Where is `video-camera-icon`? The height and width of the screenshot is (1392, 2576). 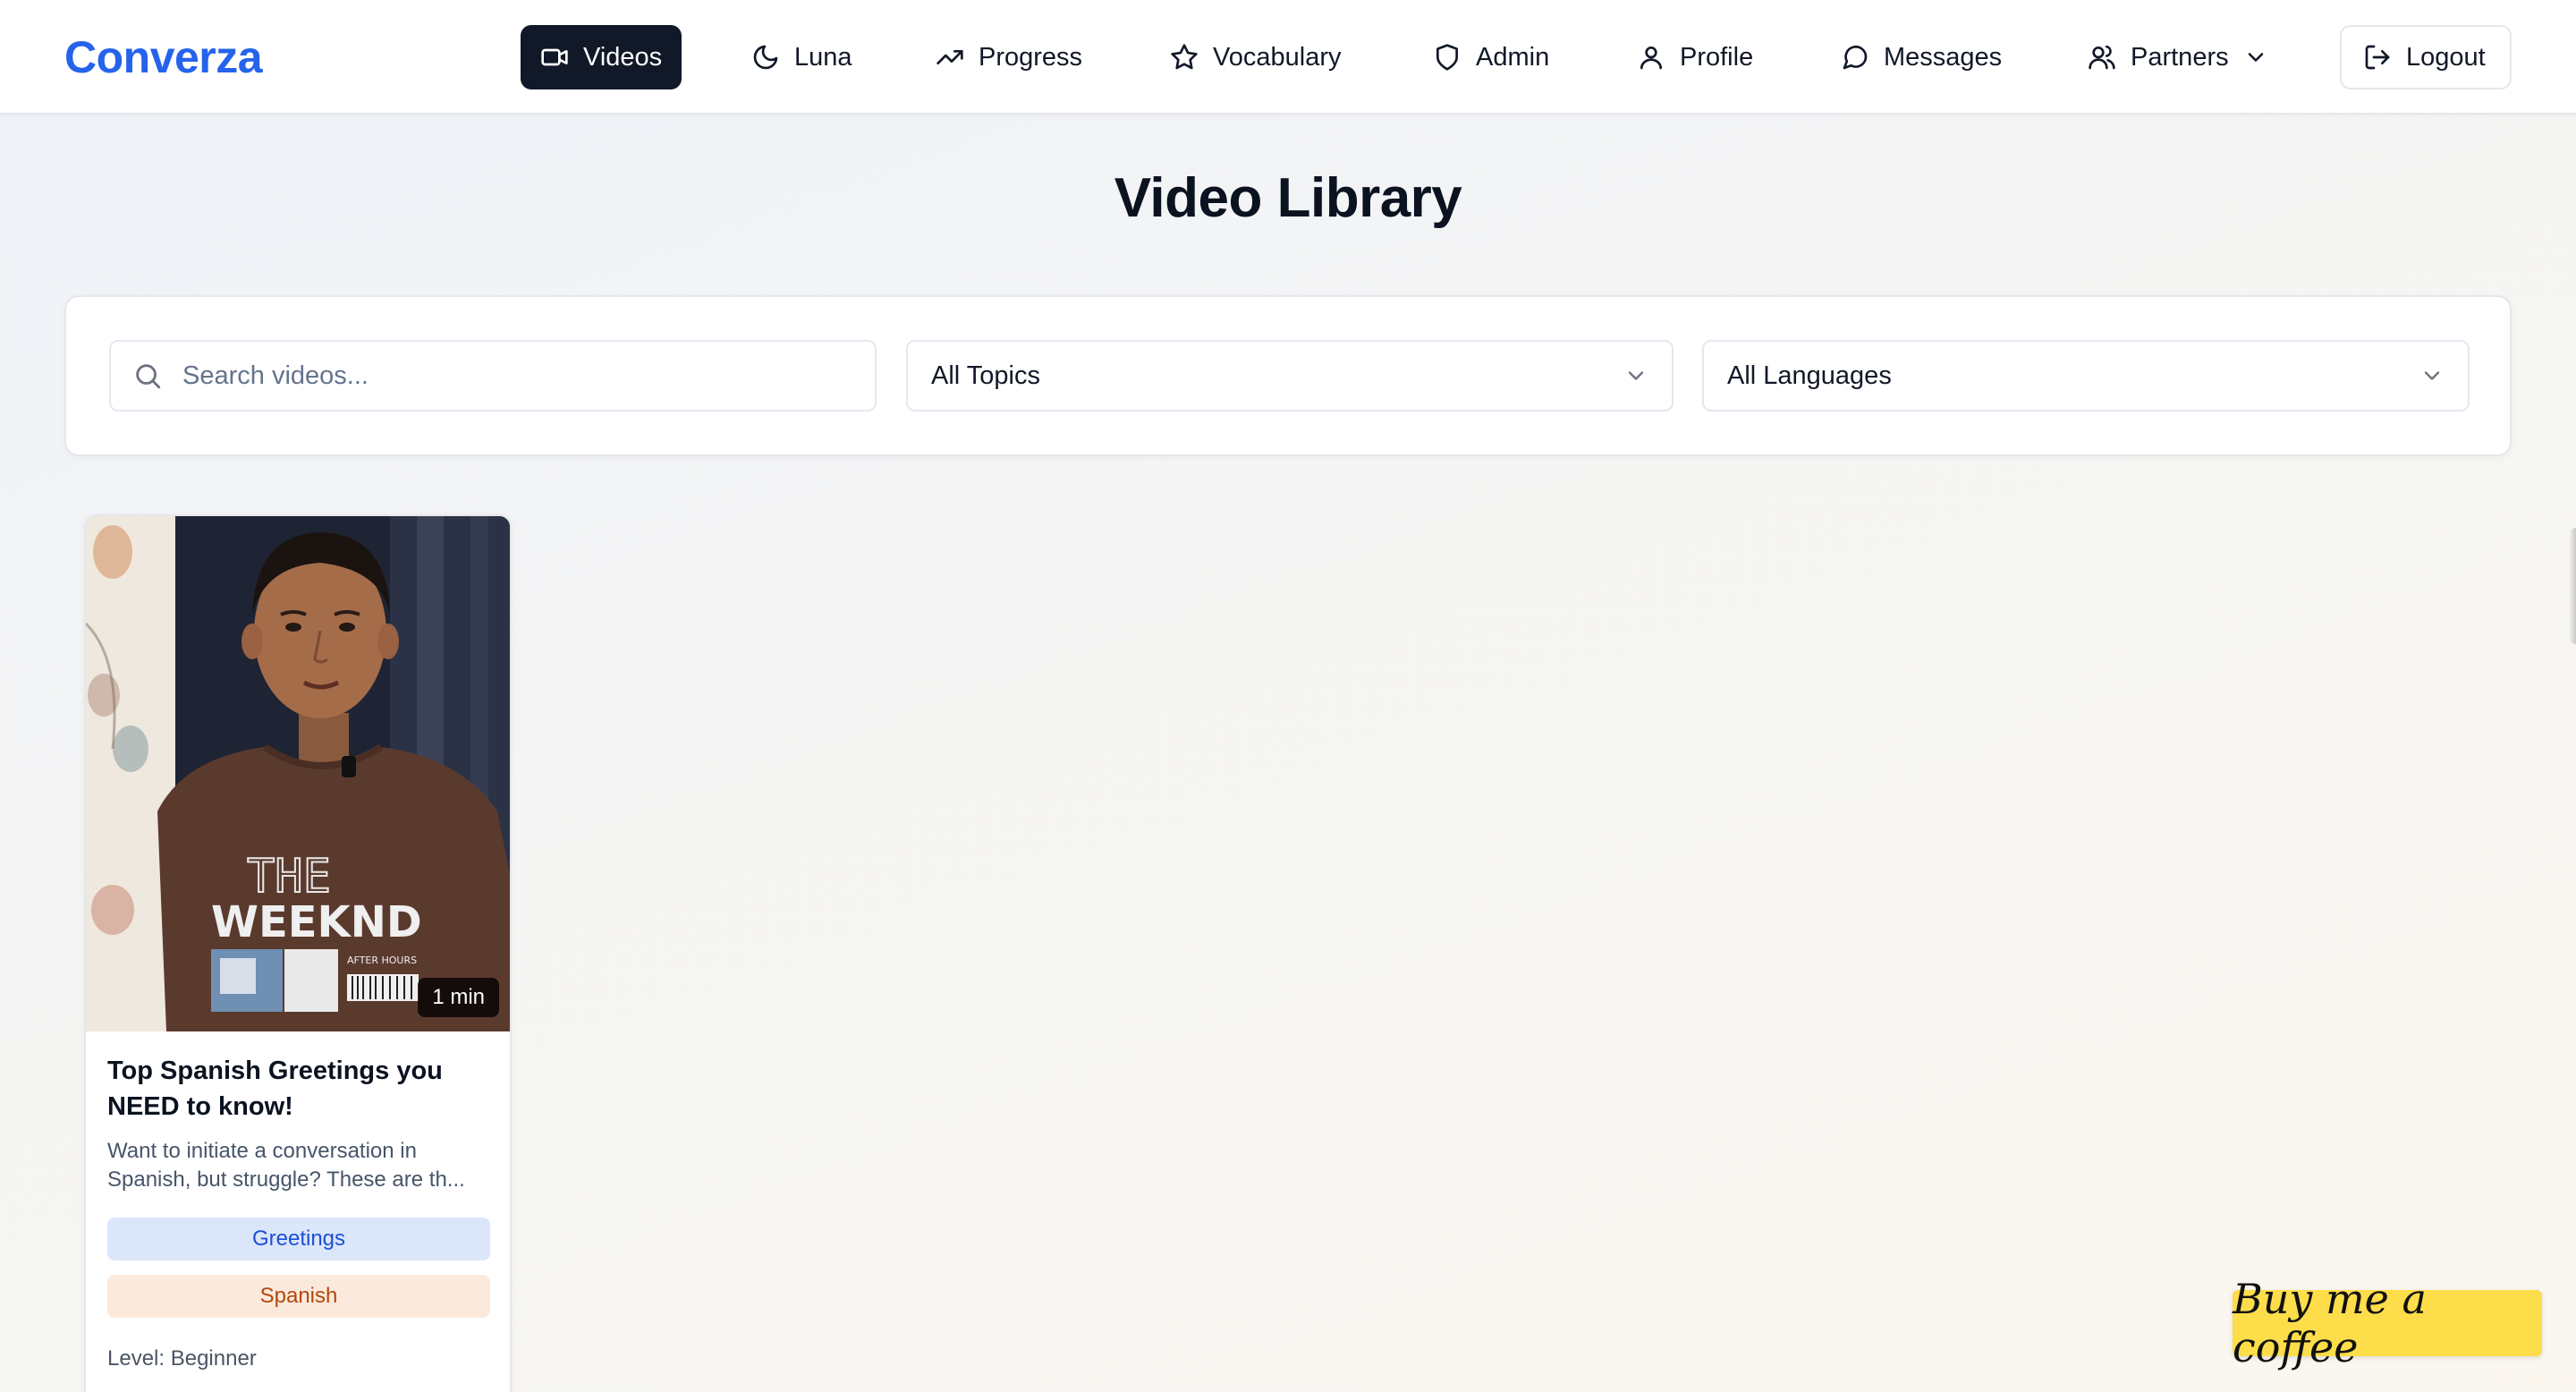 video-camera-icon is located at coordinates (554, 57).